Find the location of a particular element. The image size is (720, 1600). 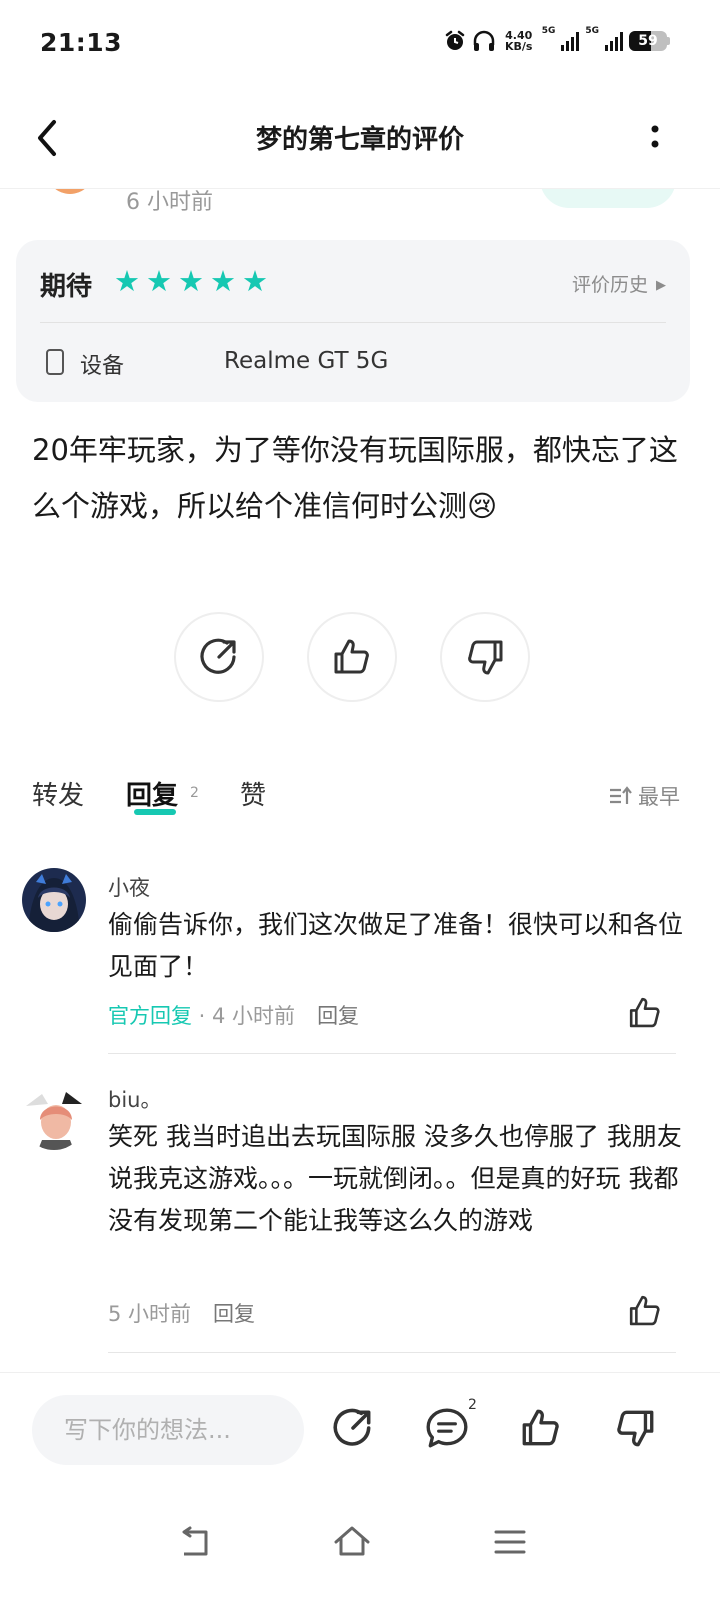

active-tab-indicator is located at coordinates (155, 812).